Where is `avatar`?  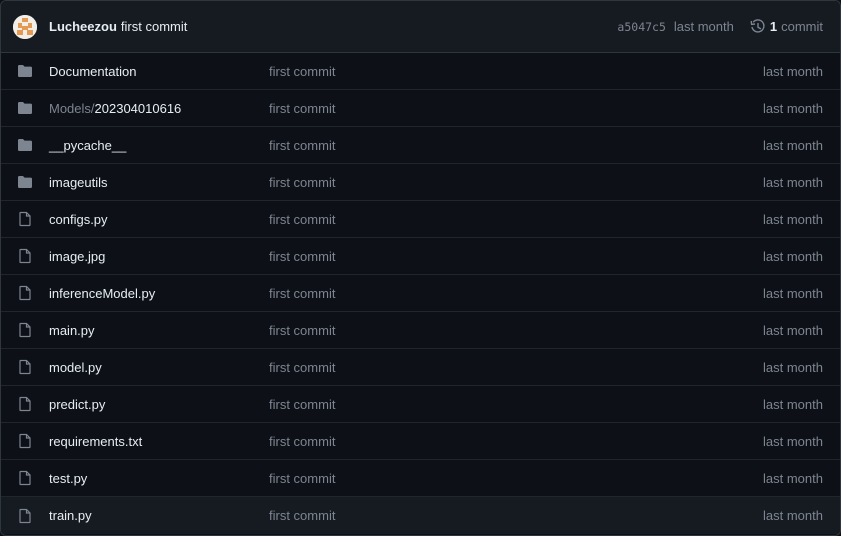
avatar is located at coordinates (25, 26).